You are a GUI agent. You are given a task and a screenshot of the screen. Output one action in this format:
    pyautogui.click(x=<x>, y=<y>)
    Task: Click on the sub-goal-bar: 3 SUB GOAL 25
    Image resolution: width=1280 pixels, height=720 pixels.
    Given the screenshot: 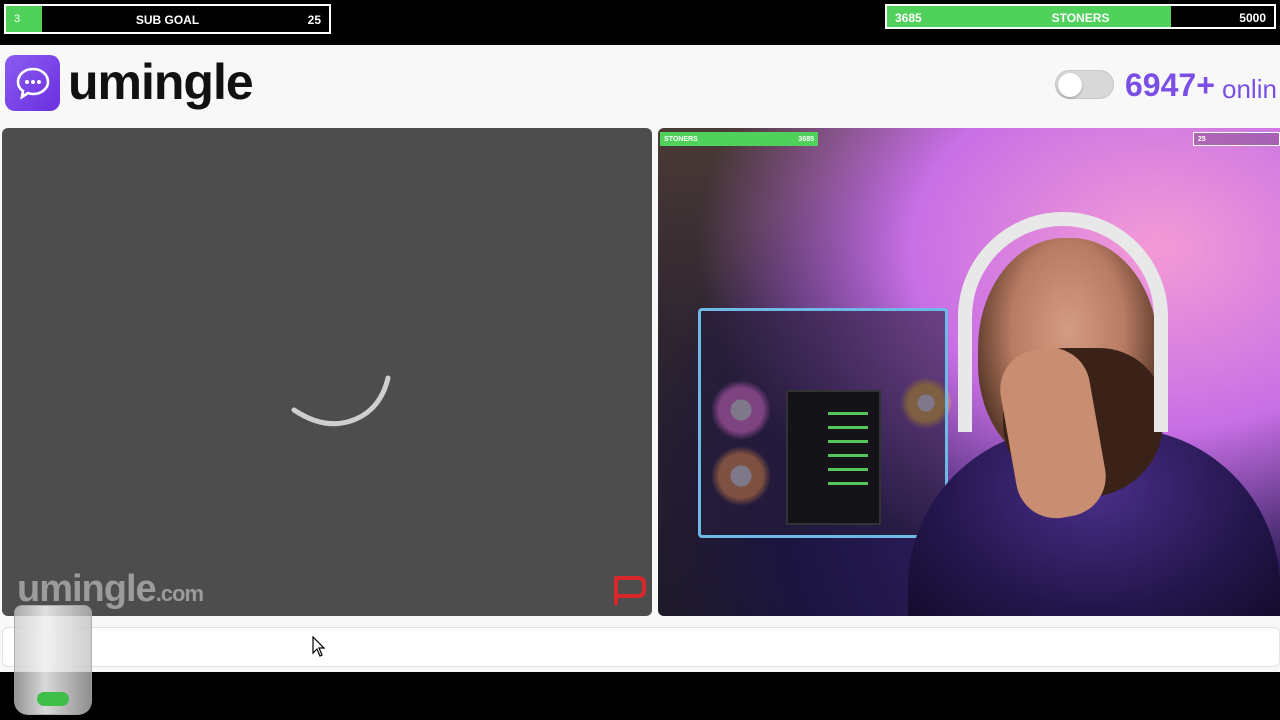 What is the action you would take?
    pyautogui.click(x=167, y=19)
    